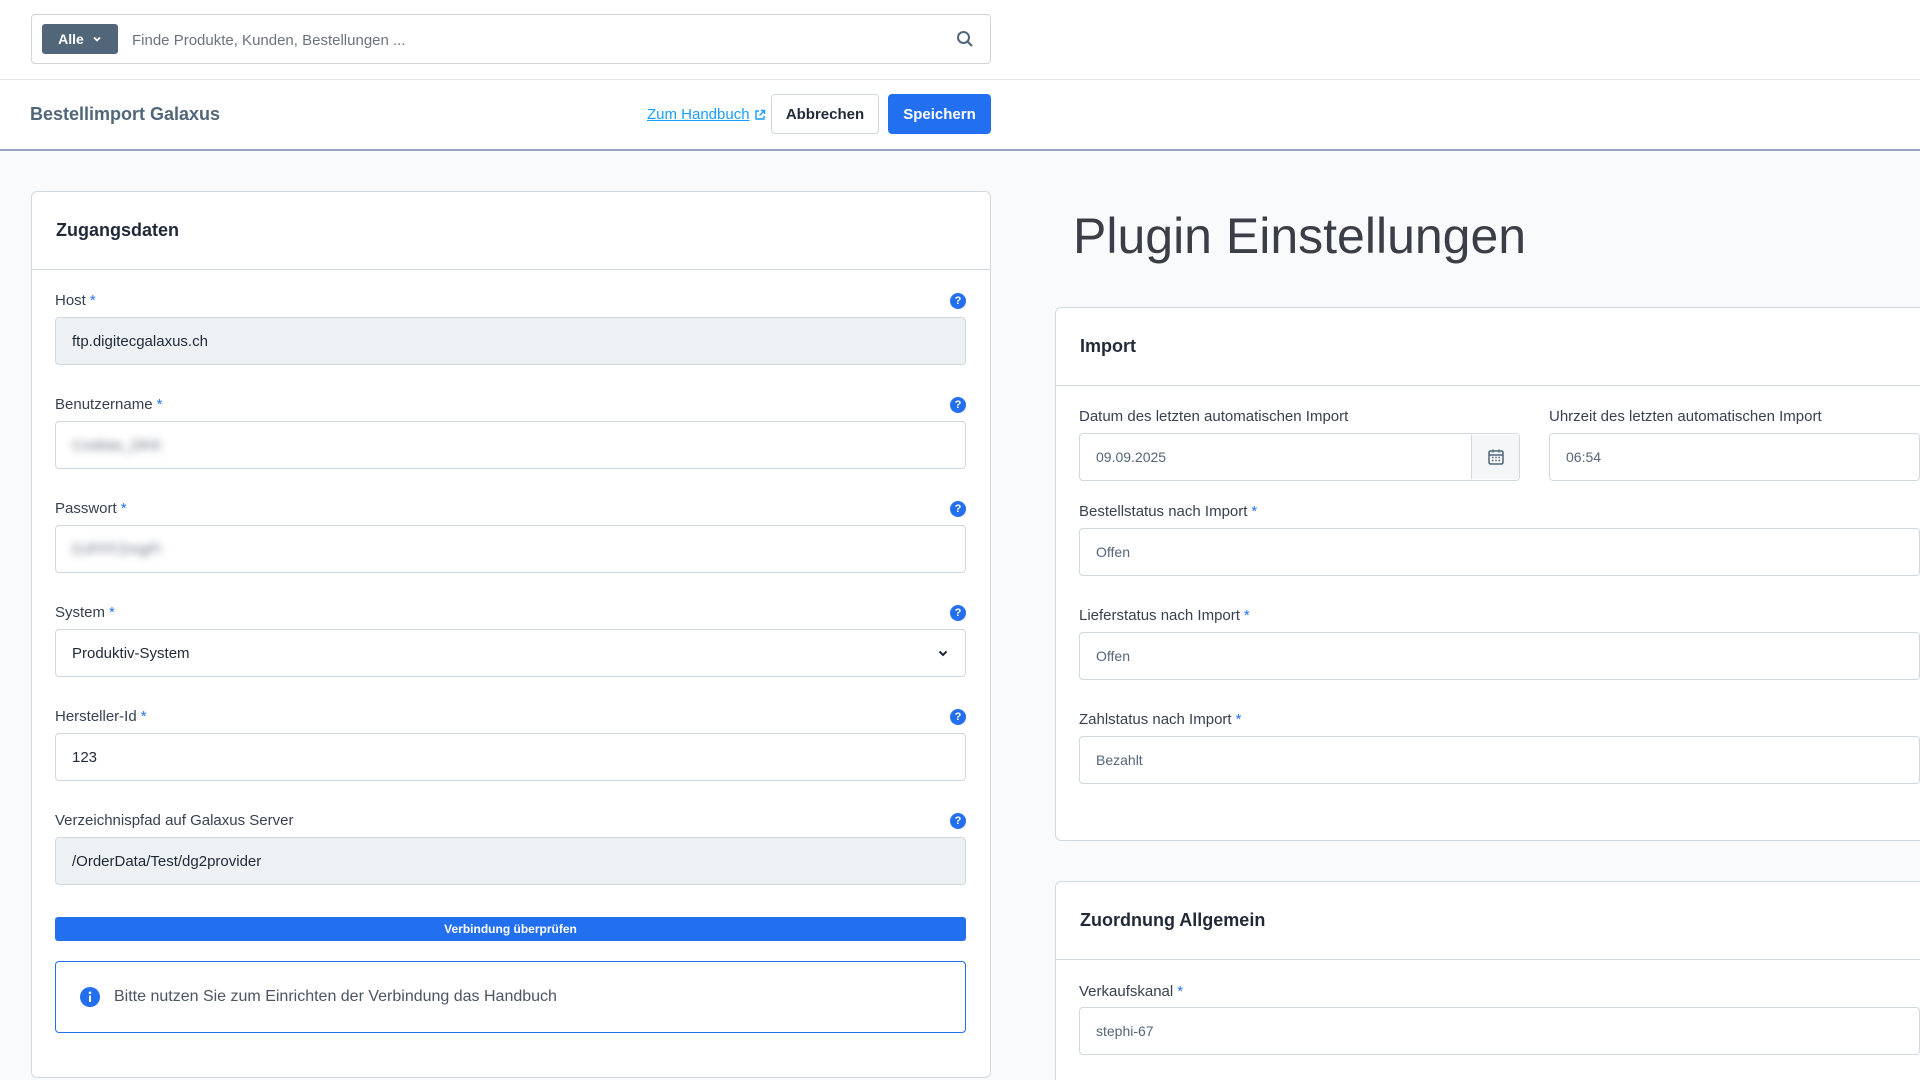 The height and width of the screenshot is (1080, 1920). I want to click on host-help-icon: ?, so click(958, 301).